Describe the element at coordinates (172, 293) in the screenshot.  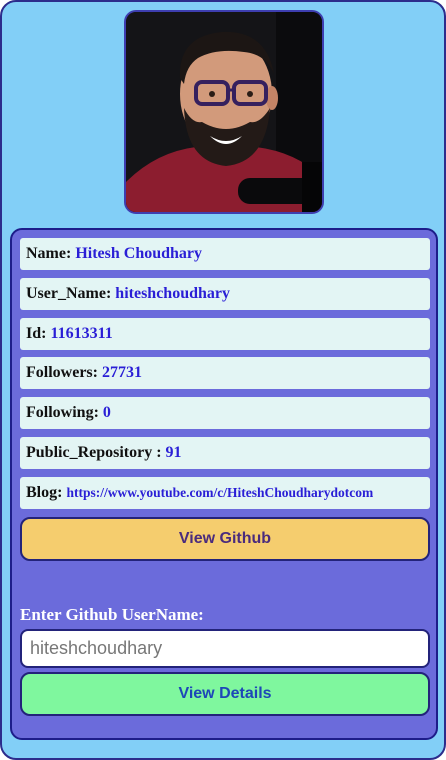
I see `username-value: hiteshchoudhary` at that location.